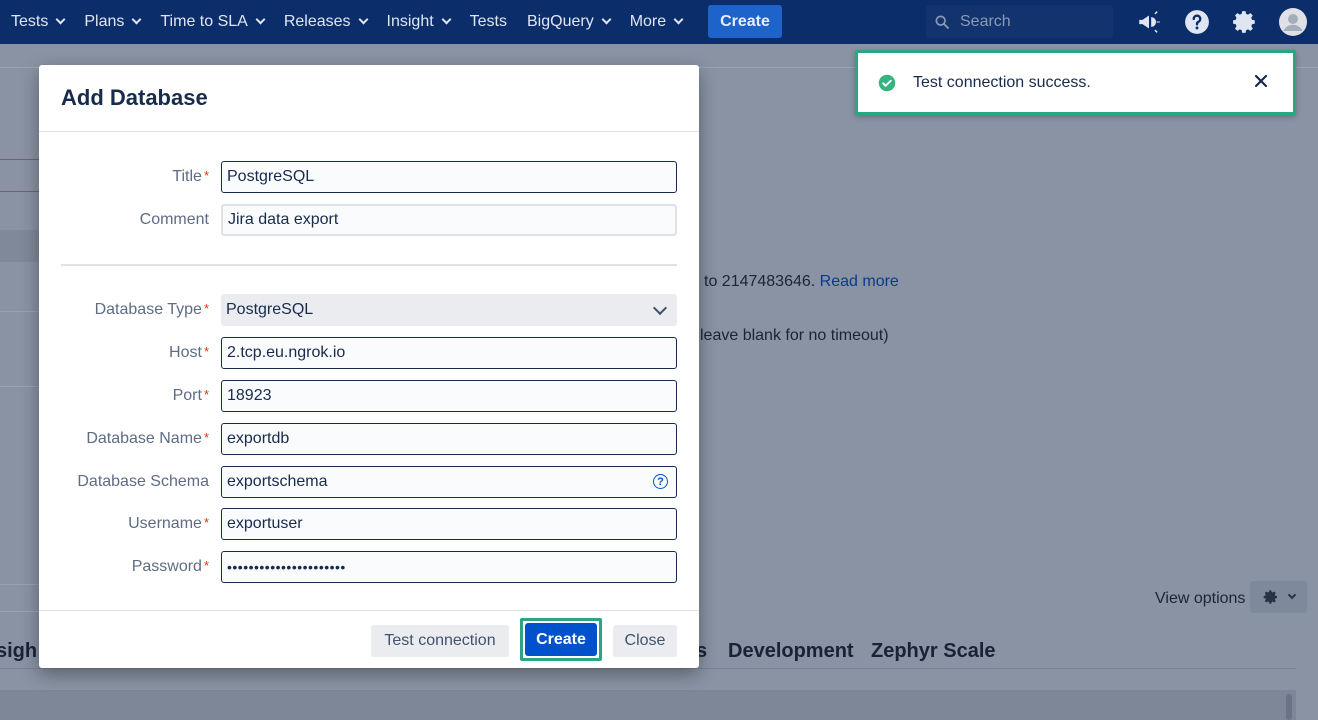  Describe the element at coordinates (166, 566) in the screenshot. I see `label-text: Password` at that location.